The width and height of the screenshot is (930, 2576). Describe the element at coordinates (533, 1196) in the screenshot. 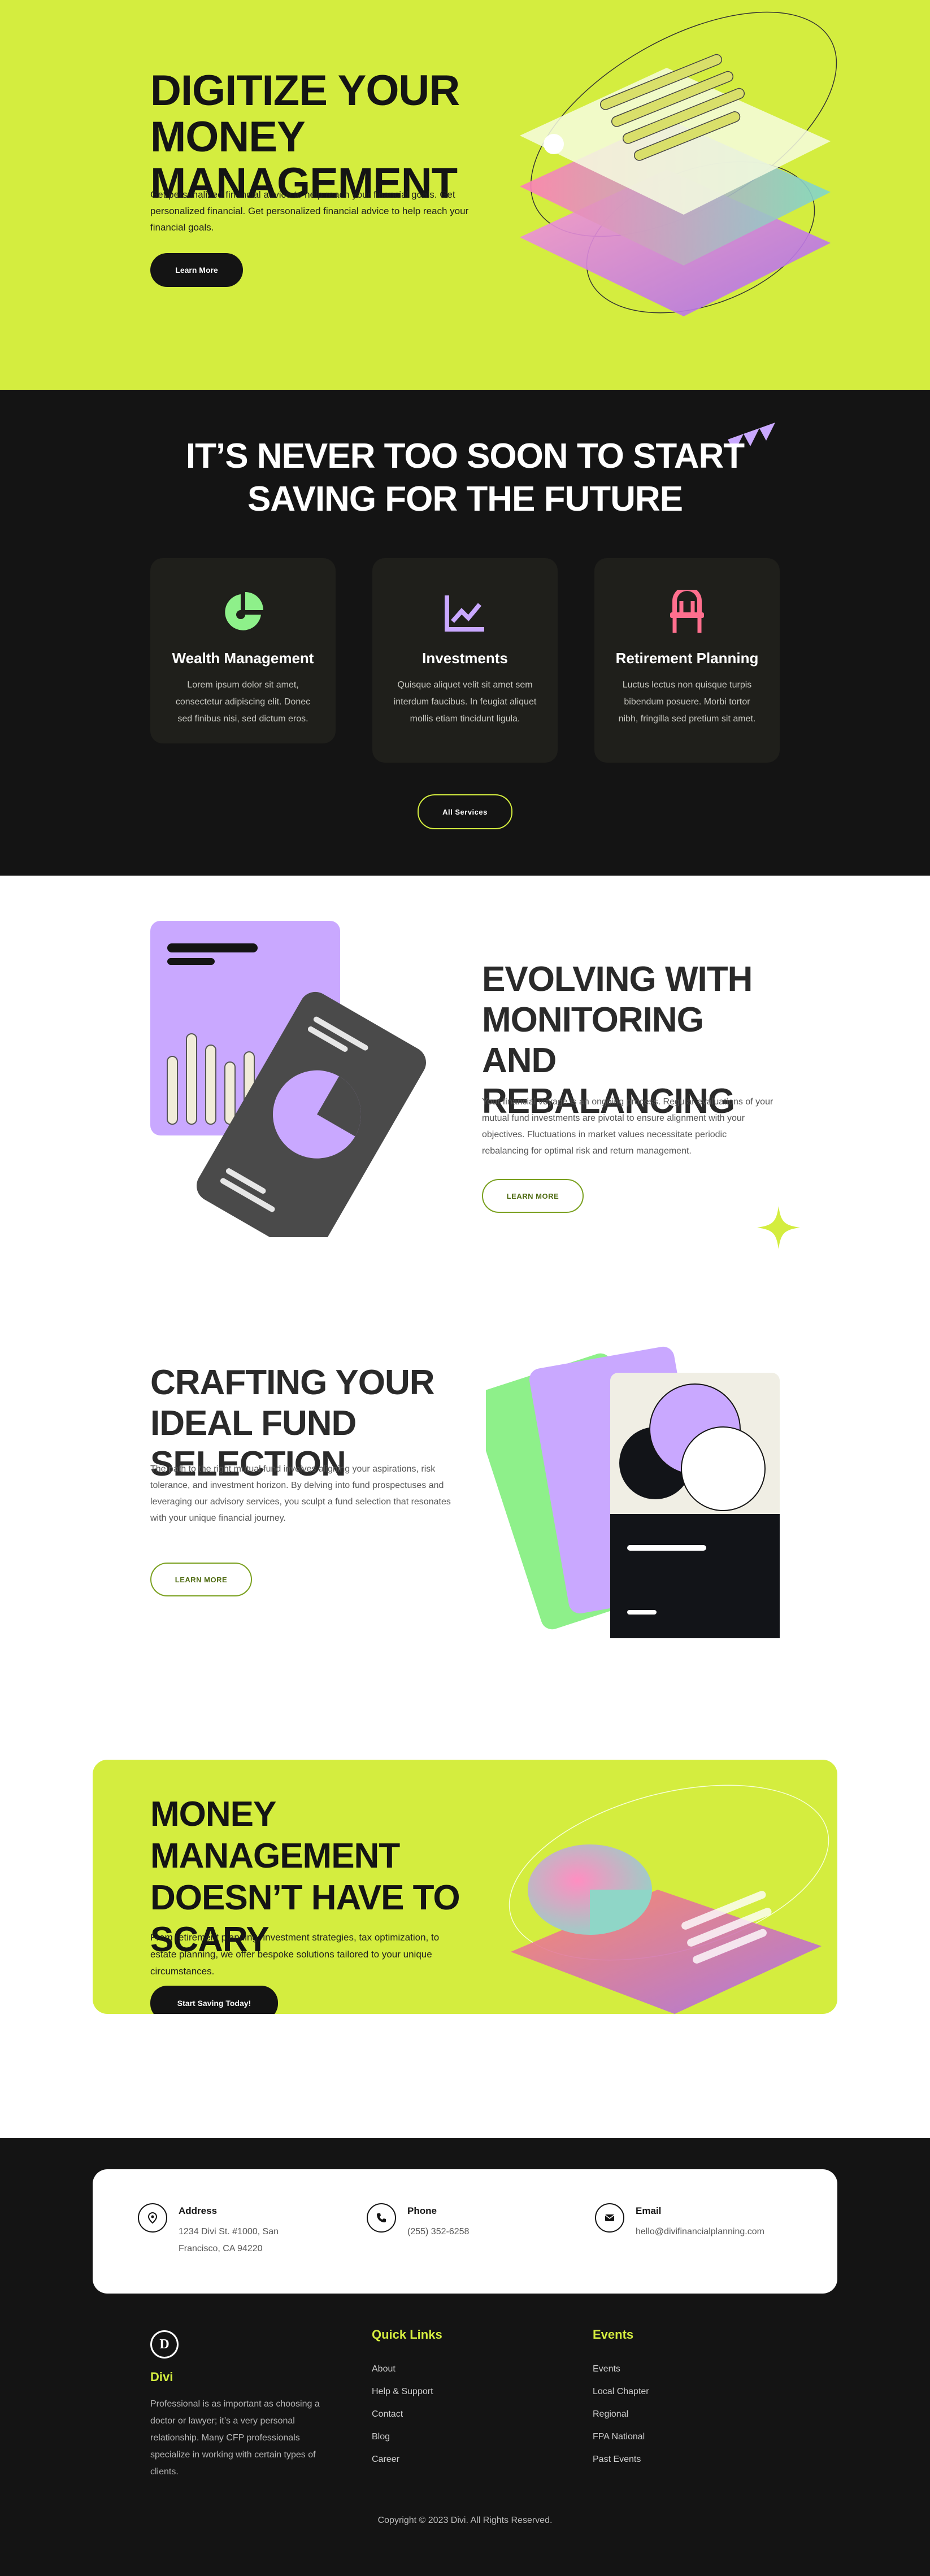

I see `monitoring-learn-more-button: LEARN MORE` at that location.